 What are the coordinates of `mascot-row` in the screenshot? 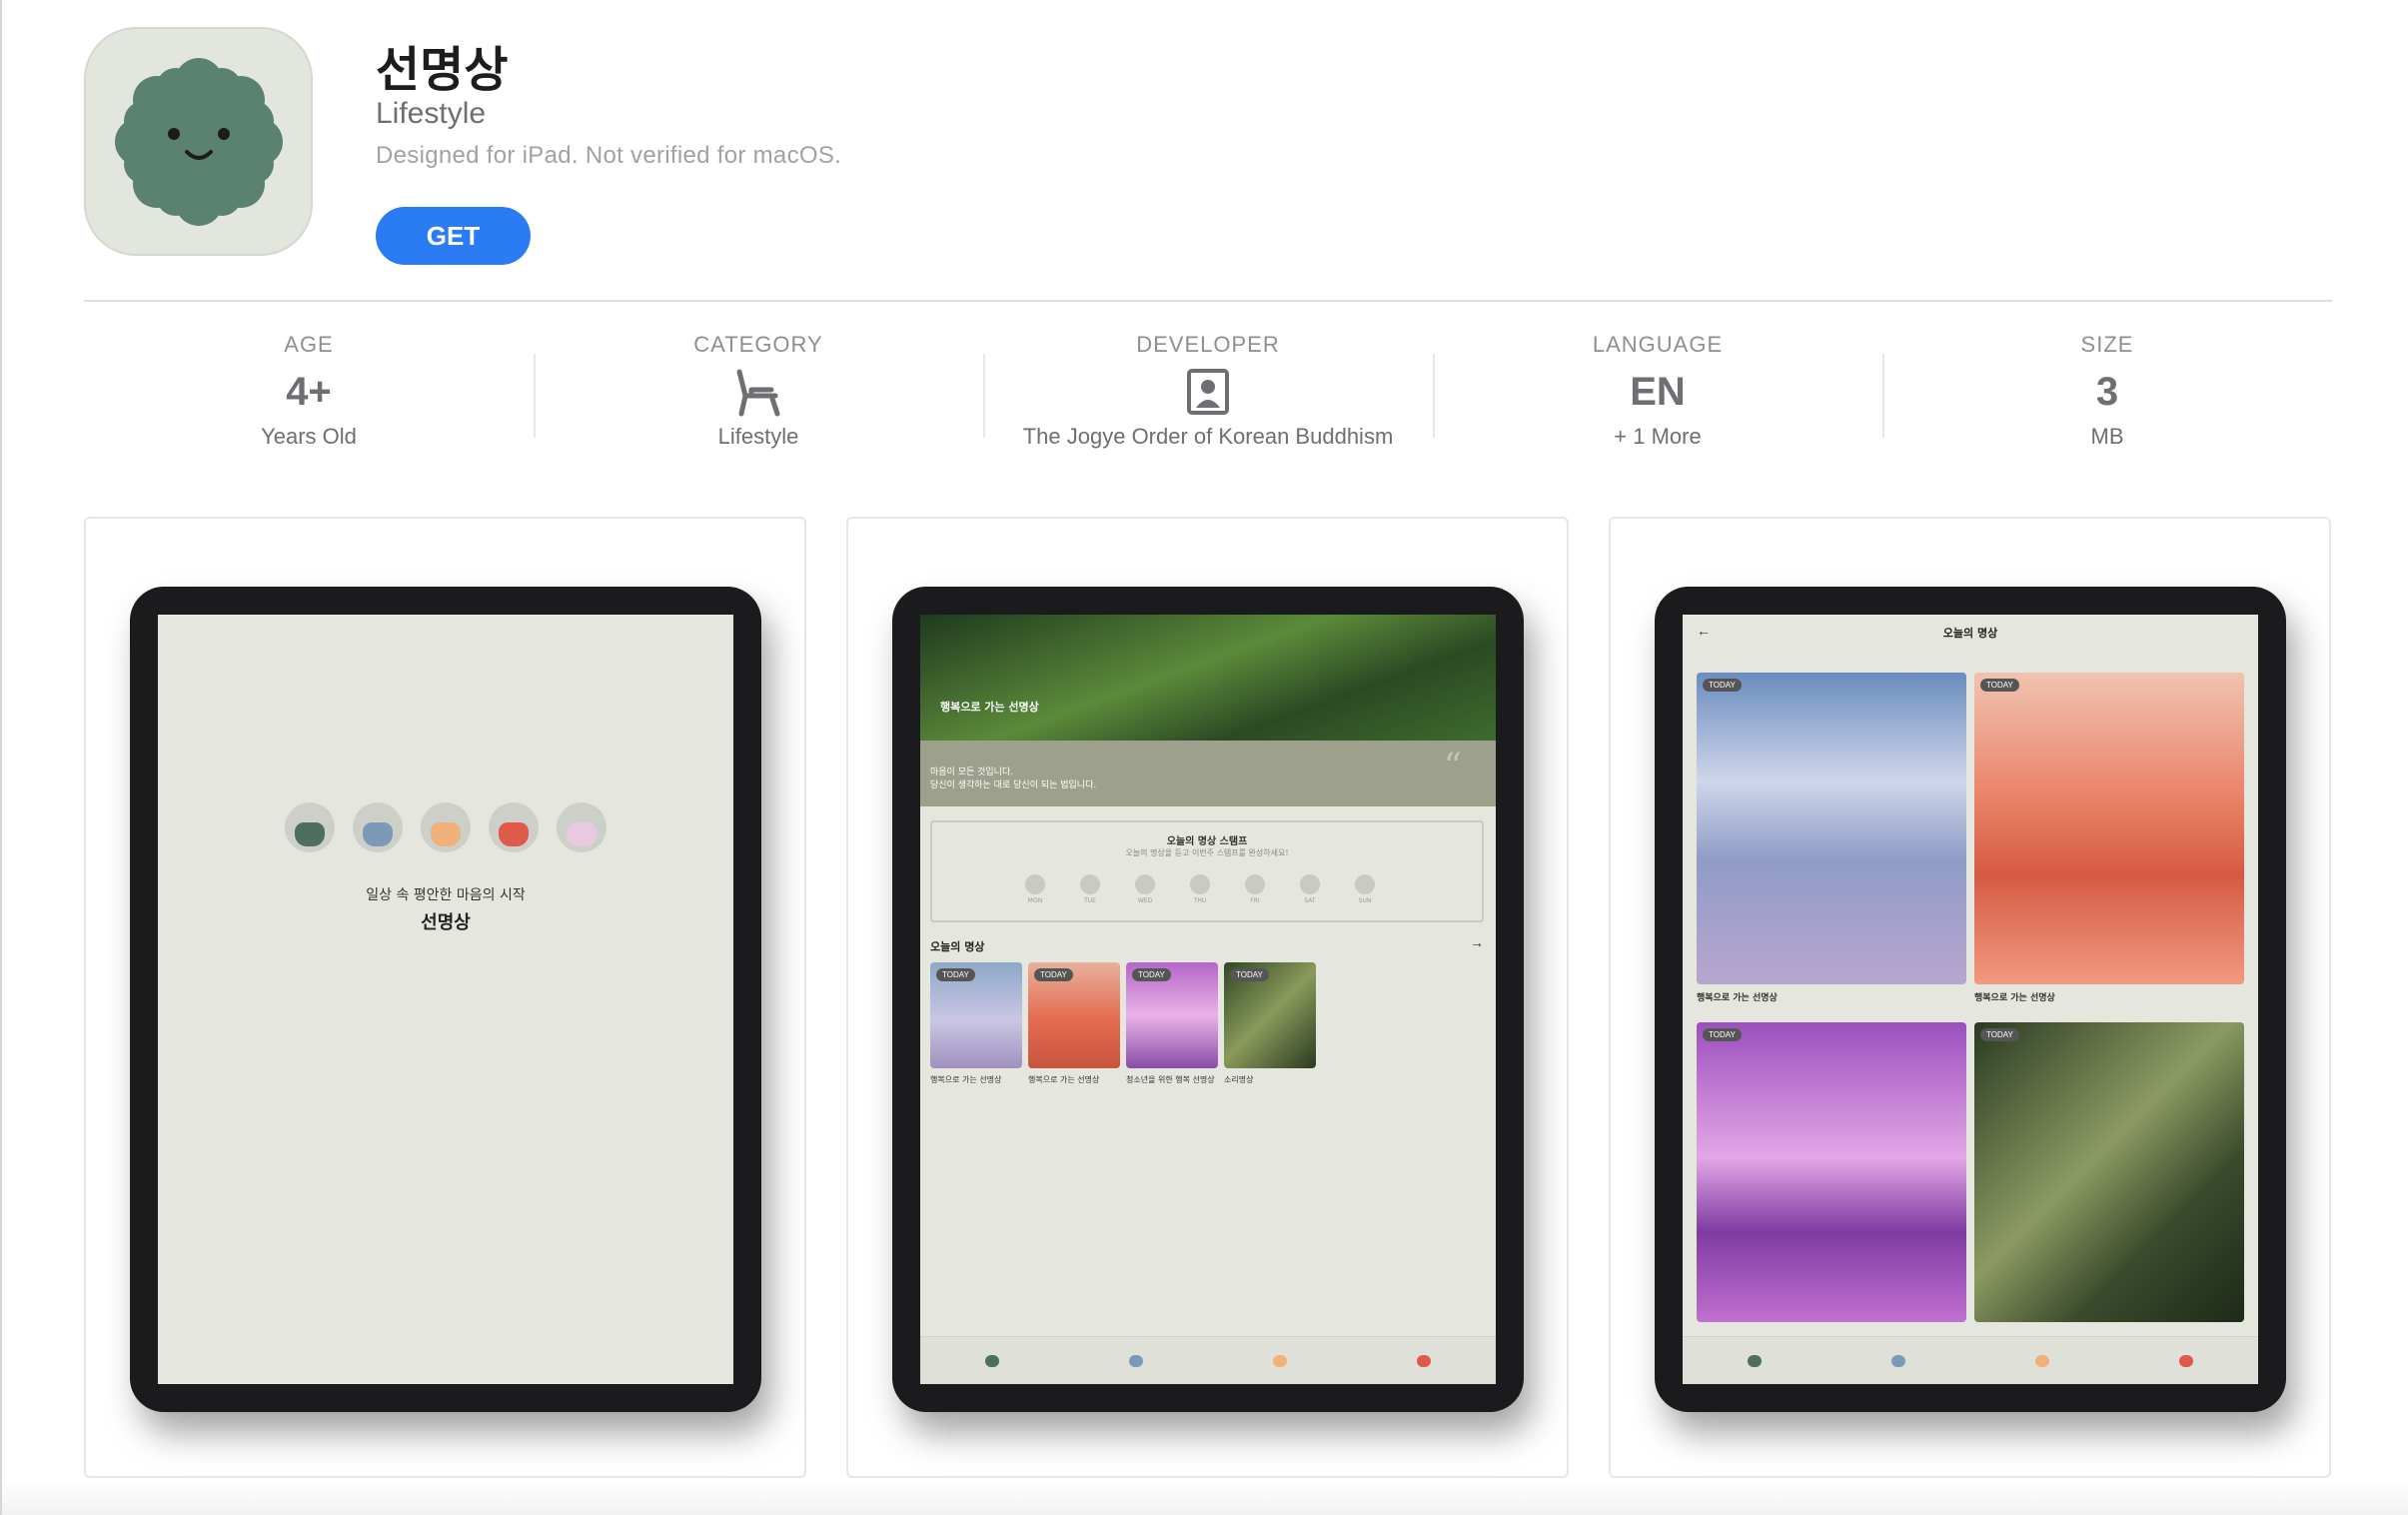 It's located at (445, 829).